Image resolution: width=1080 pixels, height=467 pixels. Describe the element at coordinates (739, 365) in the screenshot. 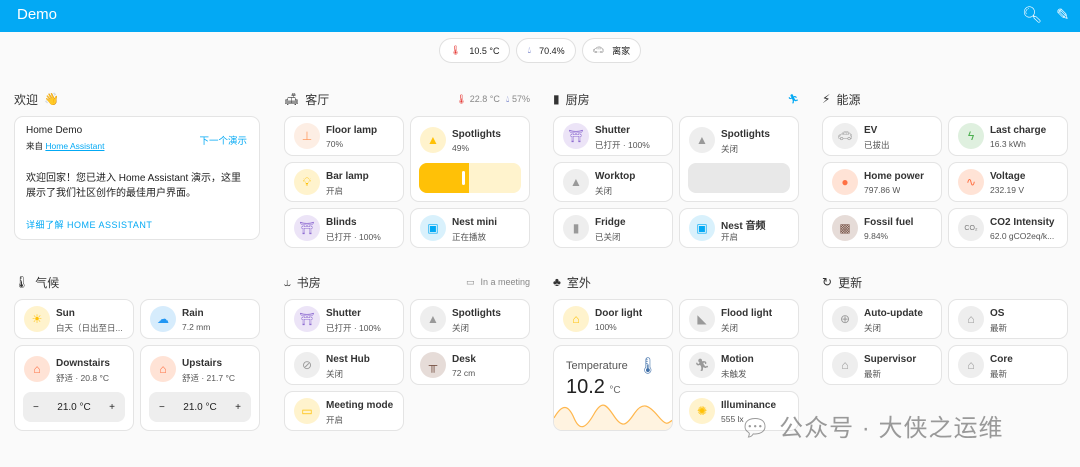

I see `tile-motion: 🏃︎ Motion 未触发` at that location.